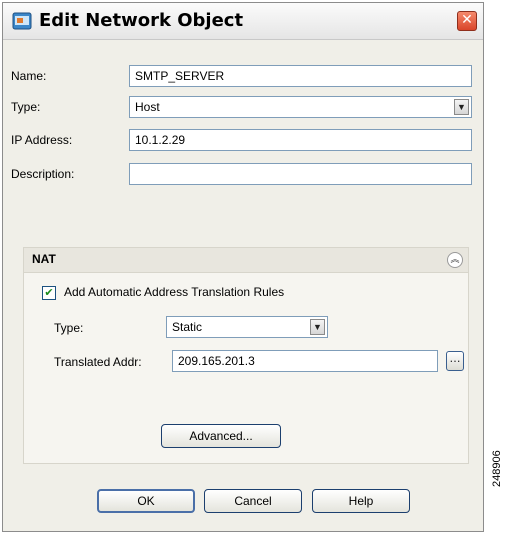 Image resolution: width=511 pixels, height=535 pixels. What do you see at coordinates (246, 260) in the screenshot?
I see `nat-header: NAT ︽` at bounding box center [246, 260].